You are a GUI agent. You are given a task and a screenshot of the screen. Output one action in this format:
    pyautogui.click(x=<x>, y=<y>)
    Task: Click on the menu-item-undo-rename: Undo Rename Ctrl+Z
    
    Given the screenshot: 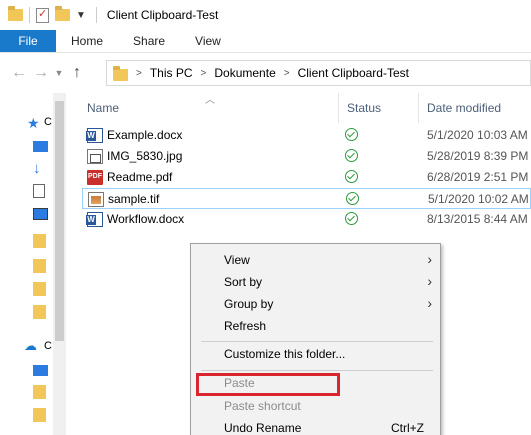 What is the action you would take?
    pyautogui.click(x=315, y=426)
    